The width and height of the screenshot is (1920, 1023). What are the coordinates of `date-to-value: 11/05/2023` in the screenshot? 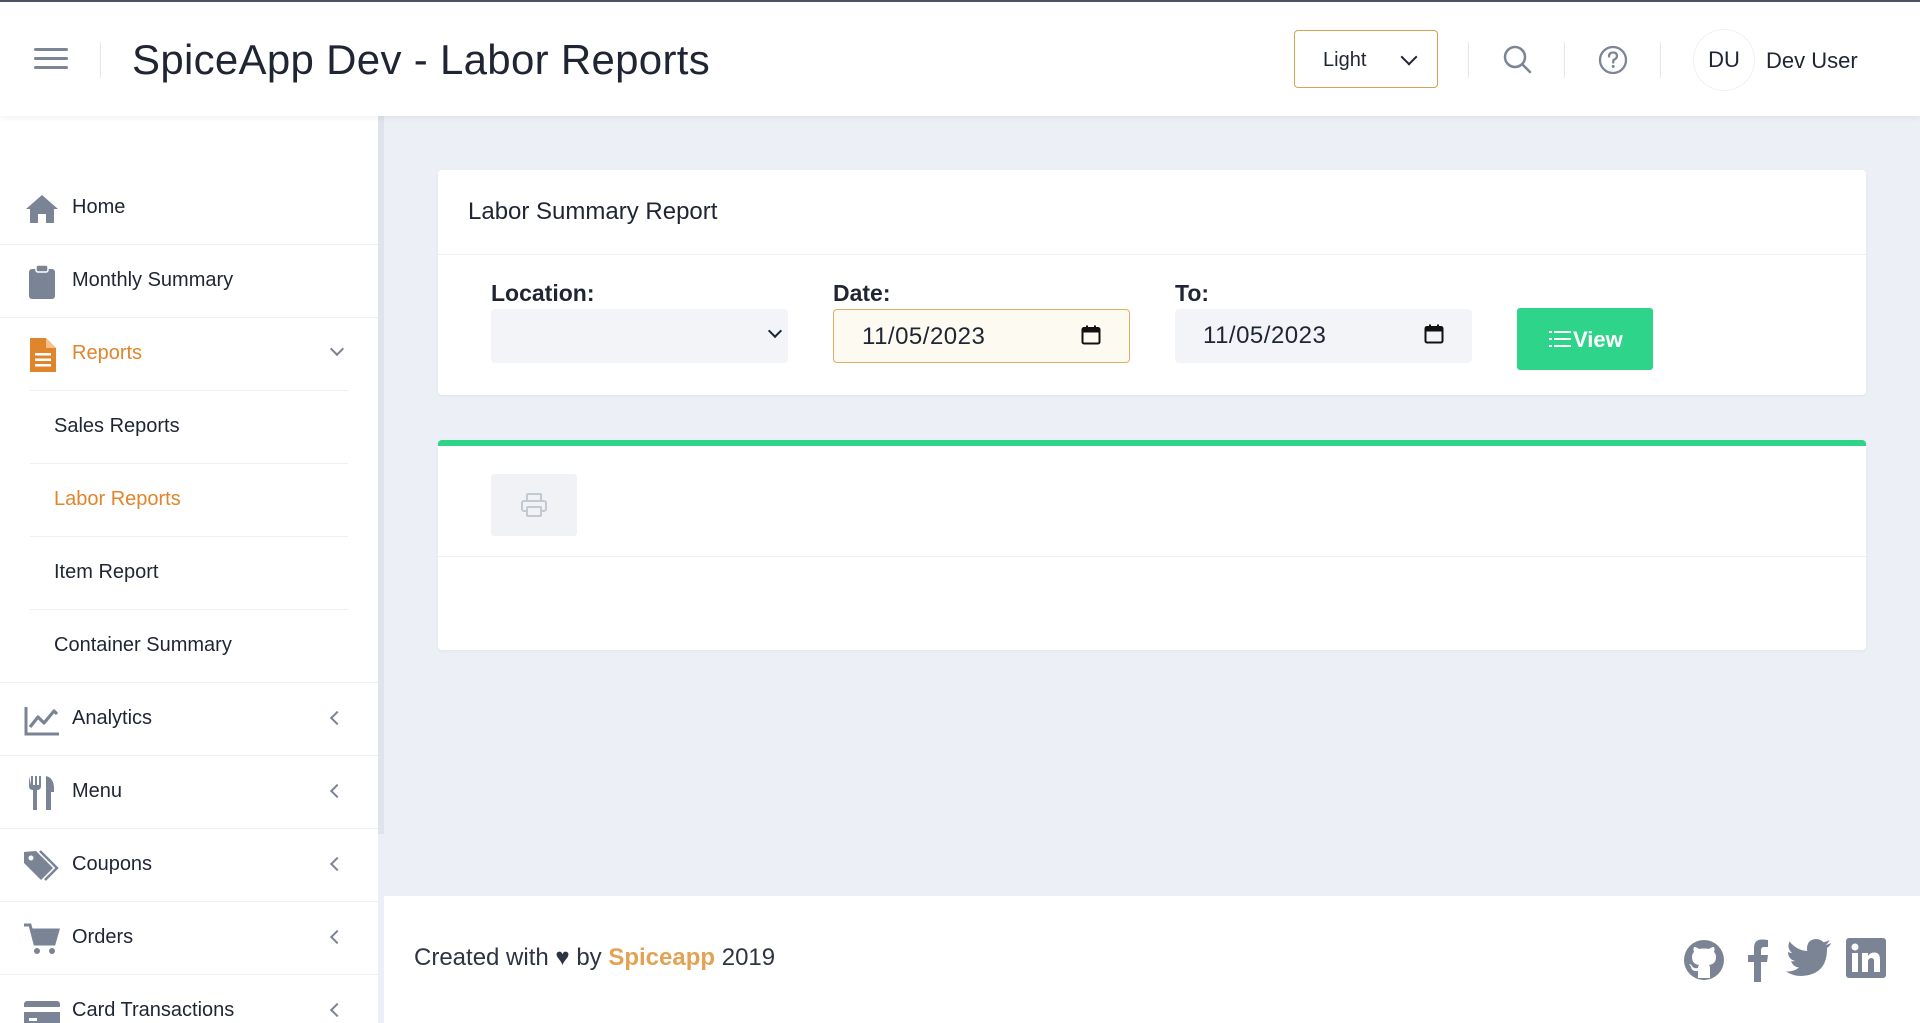 It's located at (1265, 335).